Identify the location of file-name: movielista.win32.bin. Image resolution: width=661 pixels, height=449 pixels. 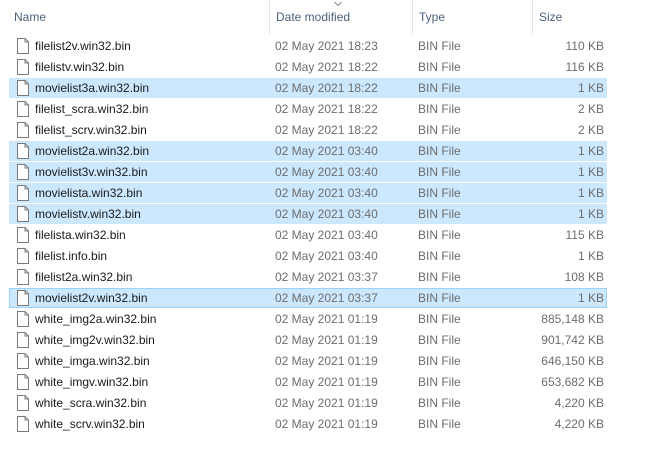
(89, 193).